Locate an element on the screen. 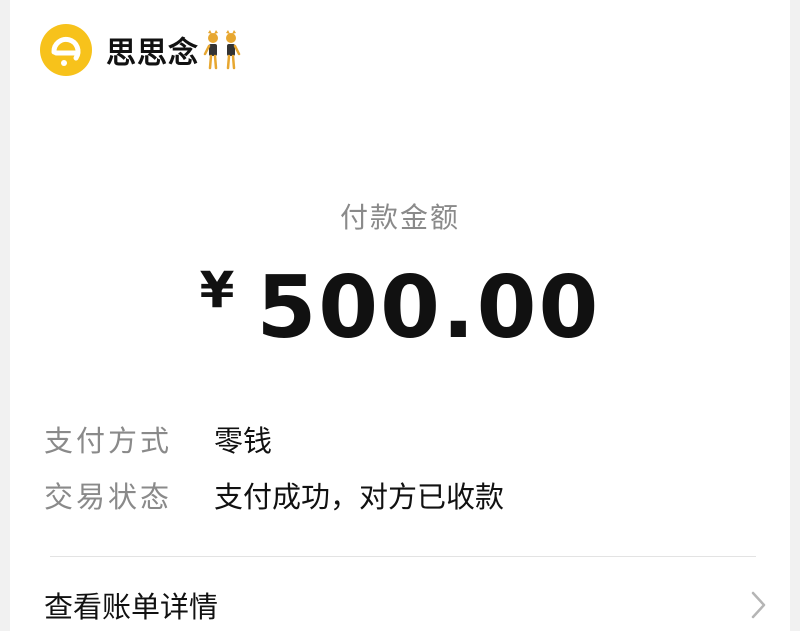 Image resolution: width=800 pixels, height=631 pixels. divider is located at coordinates (403, 556).